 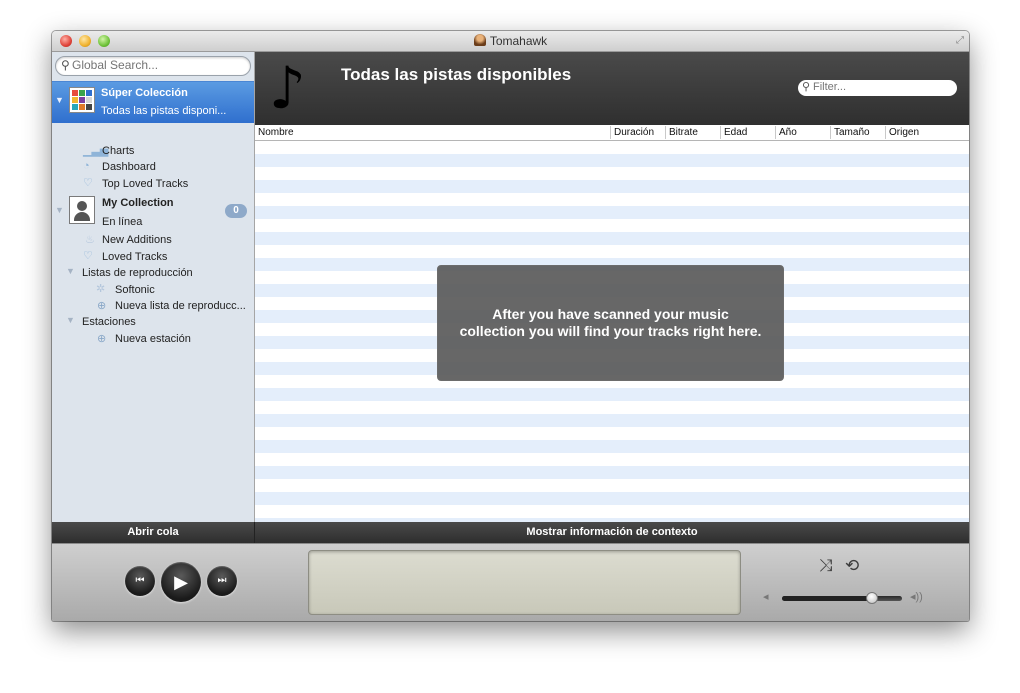 What do you see at coordinates (137, 273) in the screenshot?
I see `playlists-header: Listas de reproducción` at bounding box center [137, 273].